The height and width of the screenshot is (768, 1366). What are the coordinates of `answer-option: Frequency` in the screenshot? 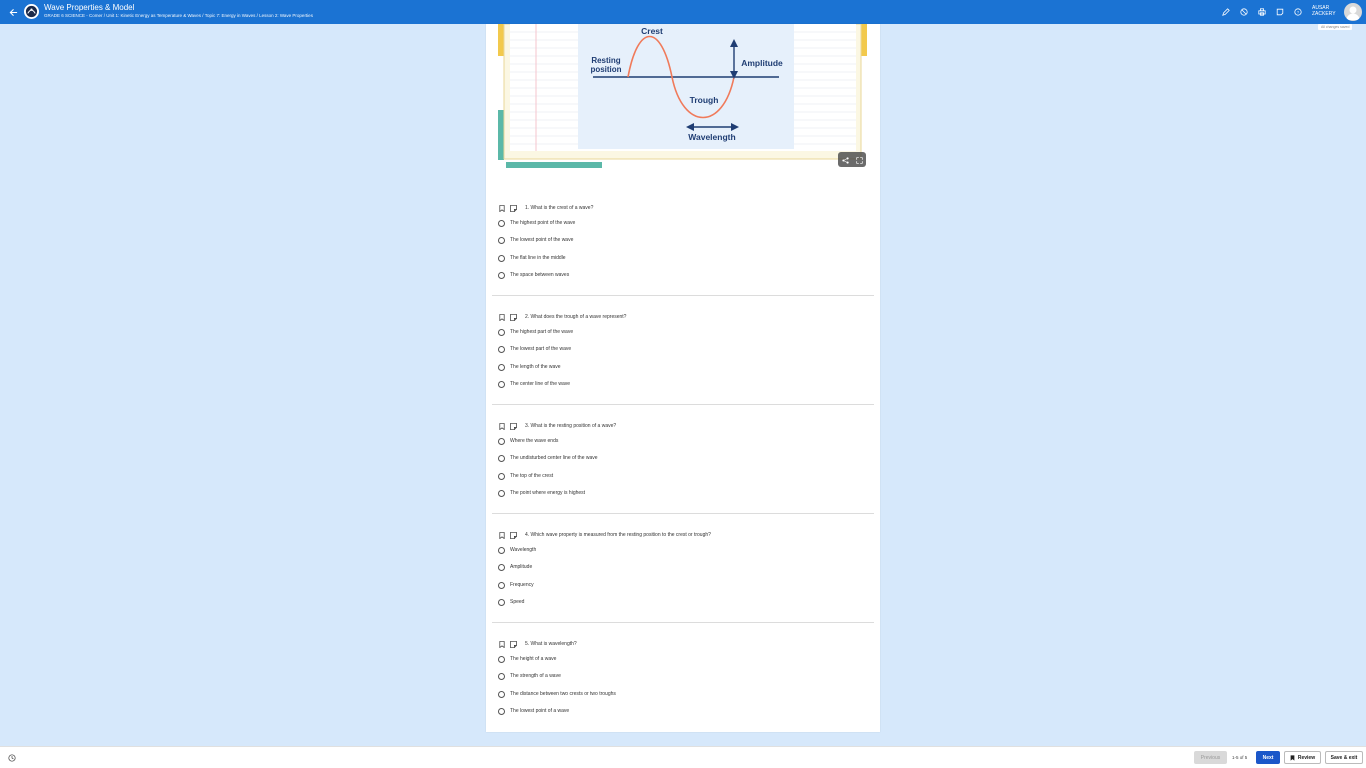 It's located at (516, 585).